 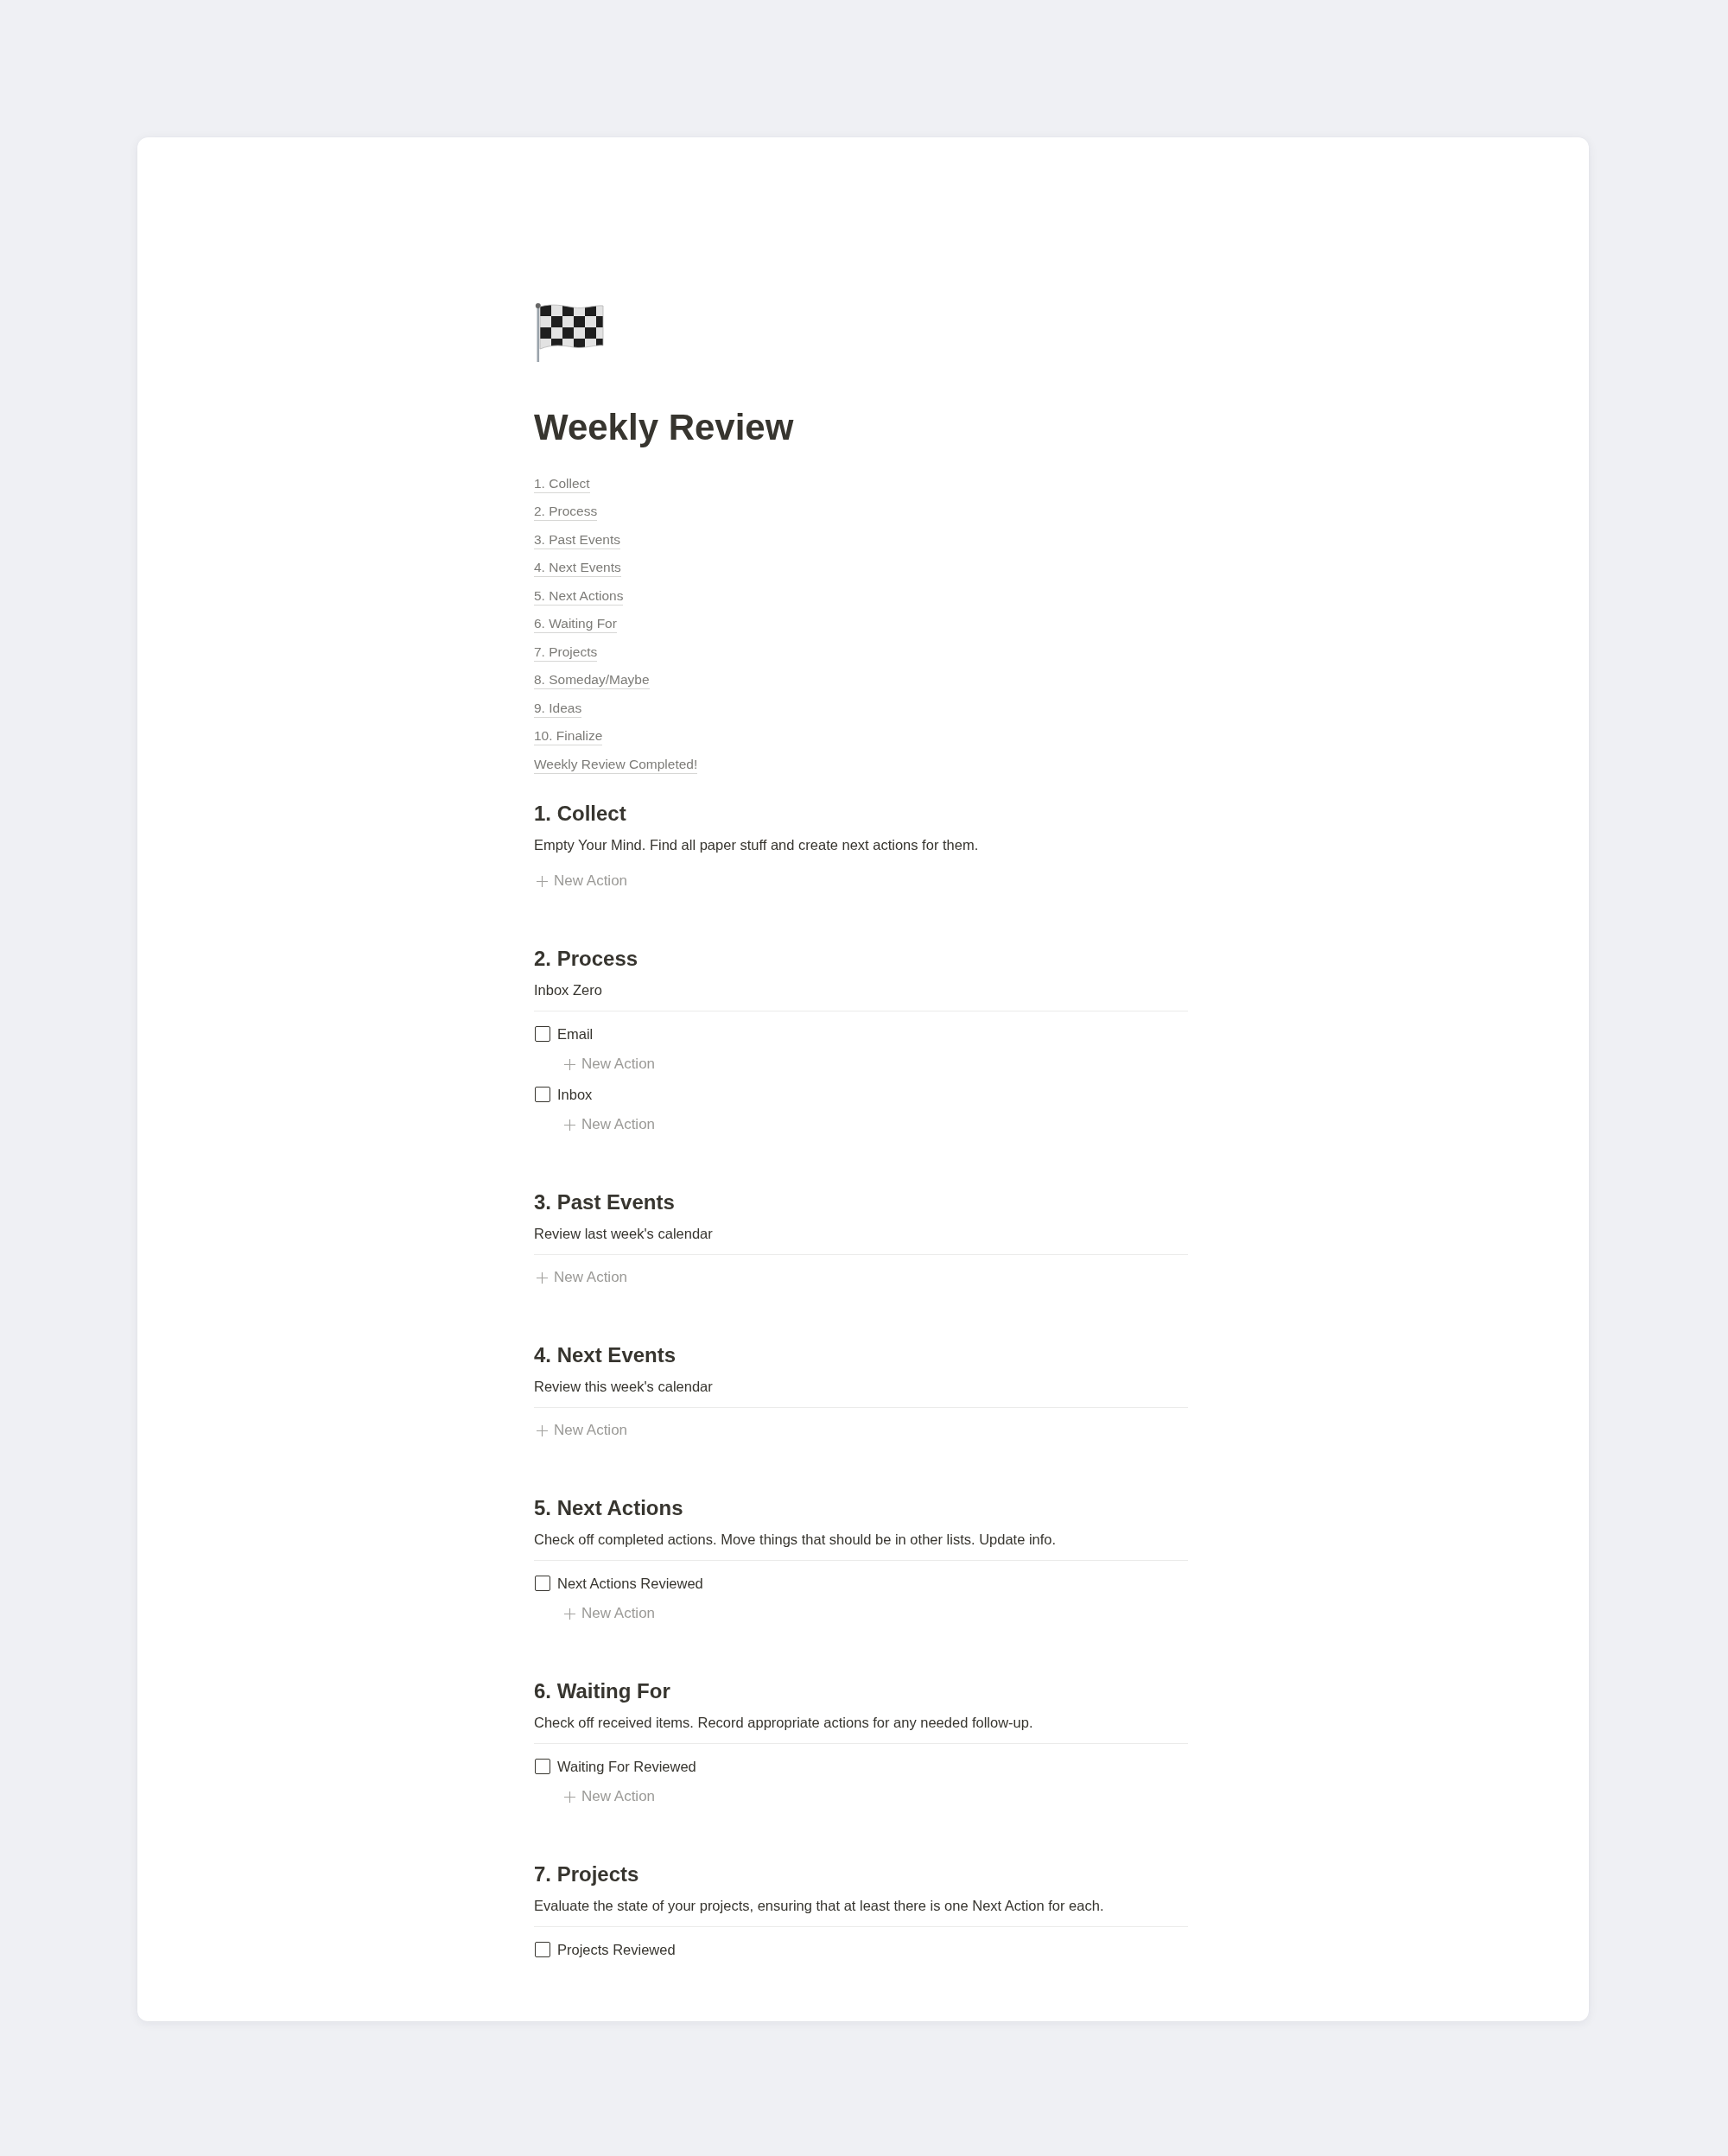 I want to click on section-heading: 3. Past Events, so click(x=605, y=1202).